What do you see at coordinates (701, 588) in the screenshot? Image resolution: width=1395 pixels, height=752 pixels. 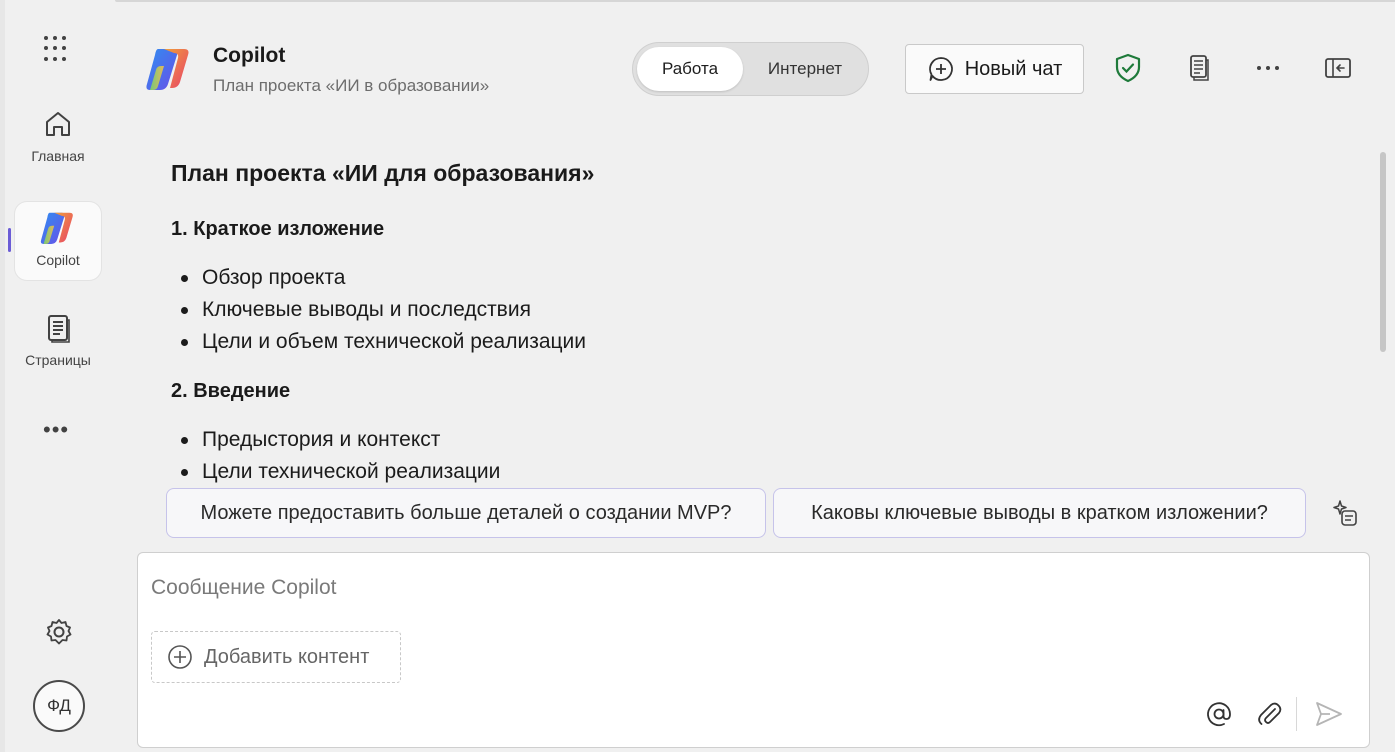 I see `message-input` at bounding box center [701, 588].